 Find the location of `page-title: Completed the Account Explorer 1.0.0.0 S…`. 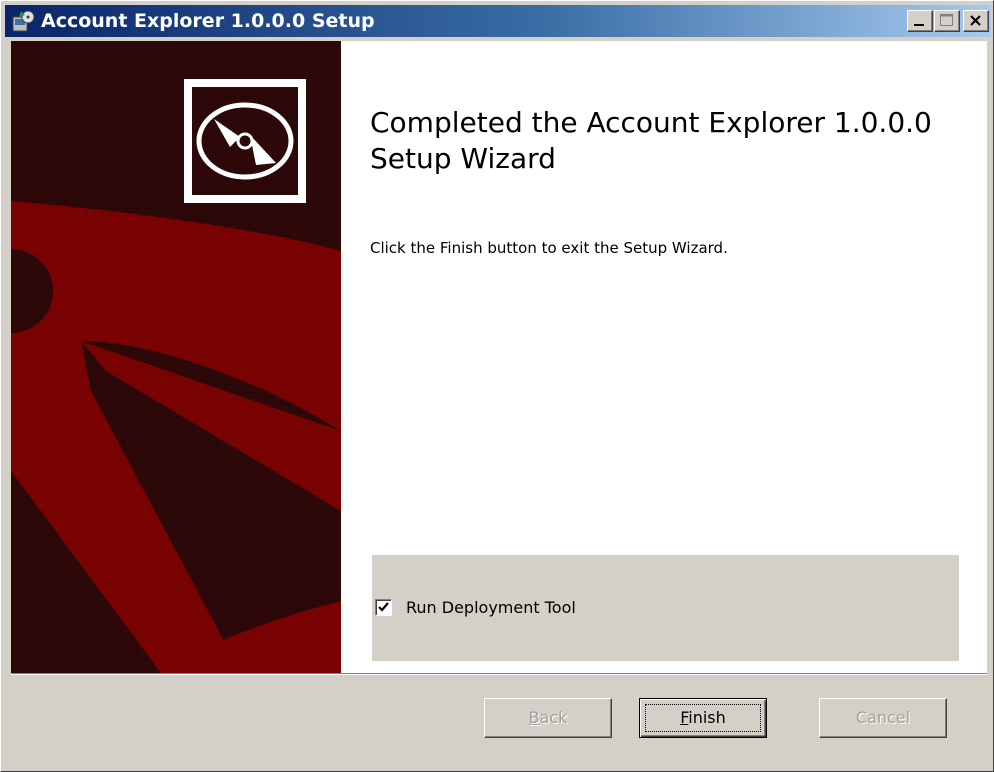

page-title: Completed the Account Explorer 1.0.0.0 S… is located at coordinates (651, 140).